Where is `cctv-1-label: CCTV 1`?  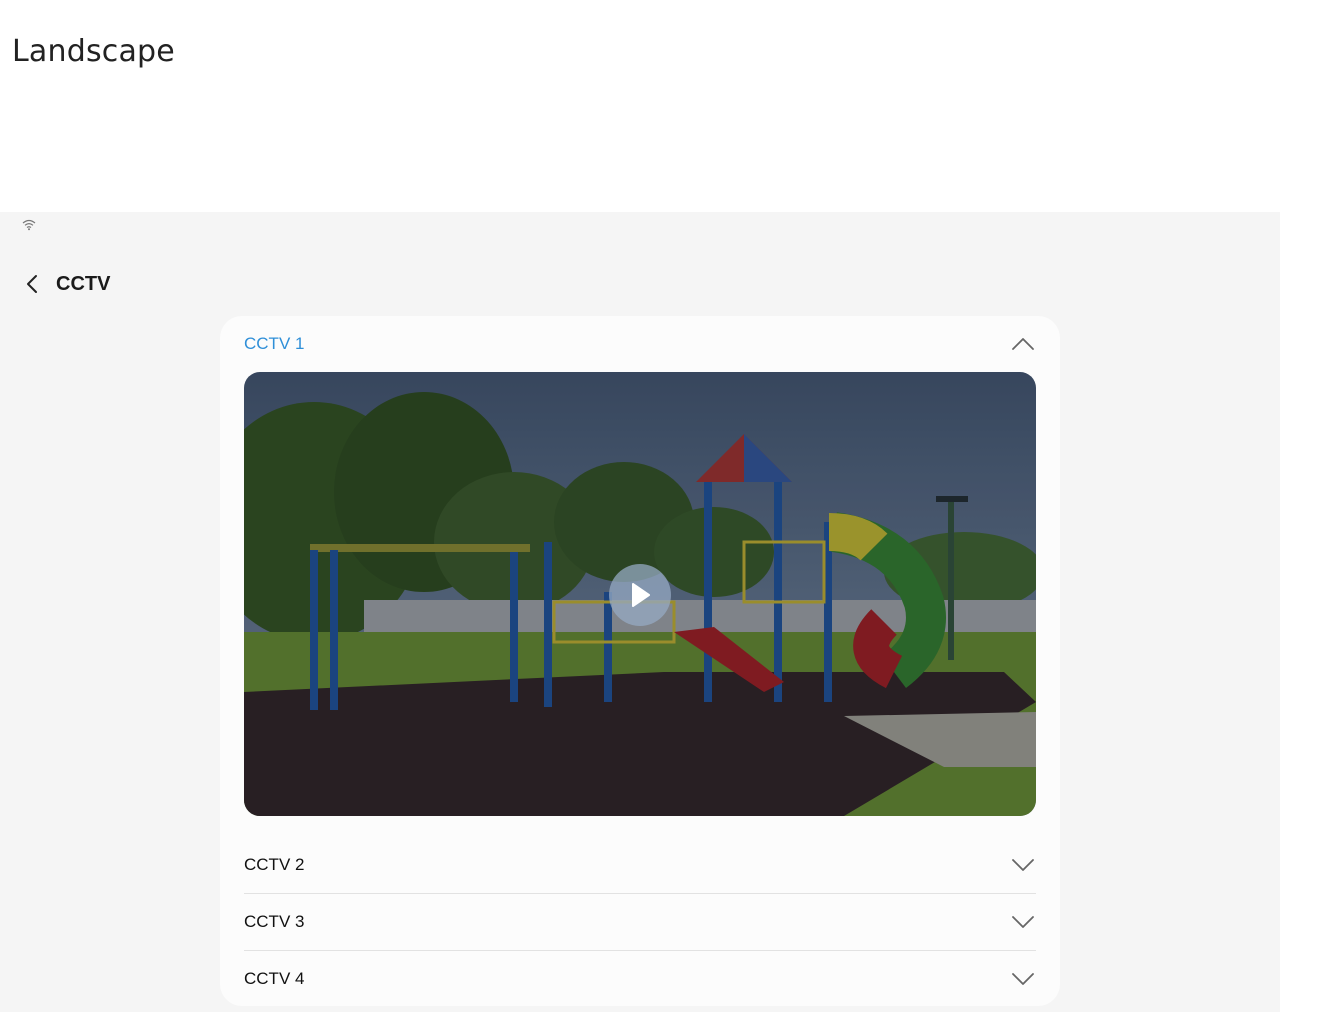 cctv-1-label: CCTV 1 is located at coordinates (274, 343).